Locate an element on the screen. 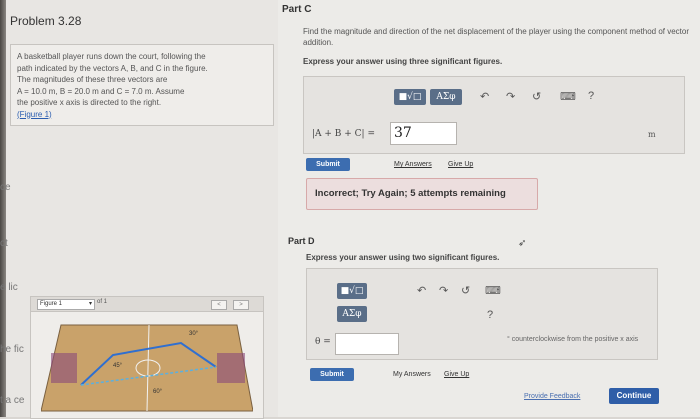 Image resolution: width=700 pixels, height=419 pixels. right-key is located at coordinates (231, 368).